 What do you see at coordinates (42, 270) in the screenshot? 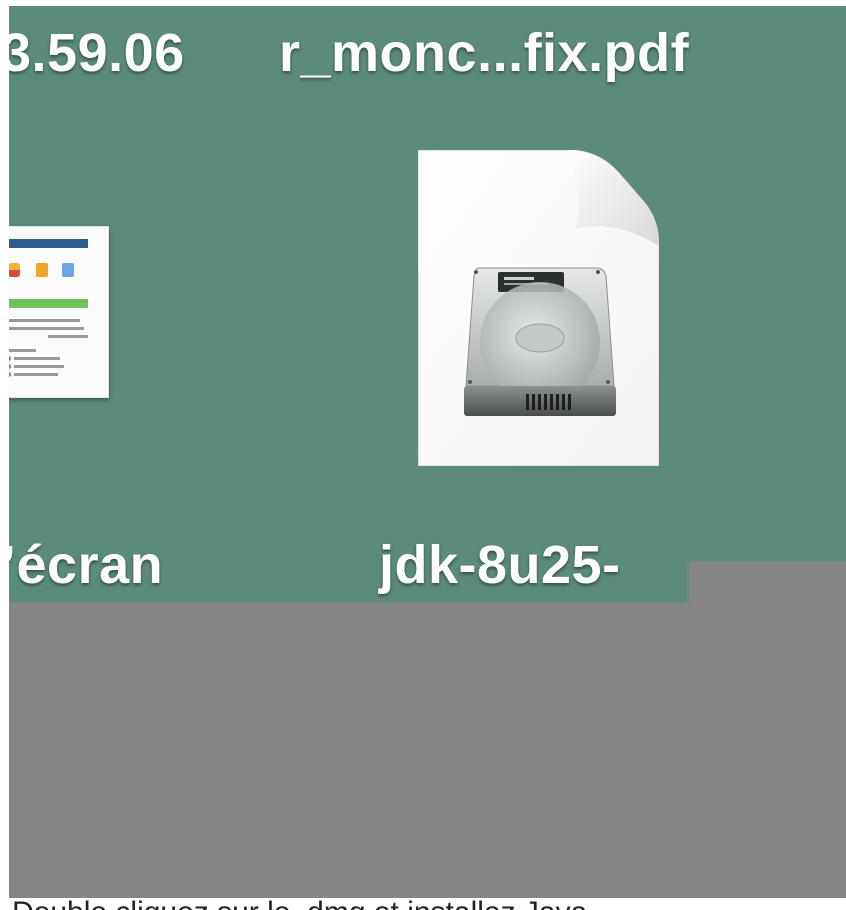
I see `thumbnail-download-icon` at bounding box center [42, 270].